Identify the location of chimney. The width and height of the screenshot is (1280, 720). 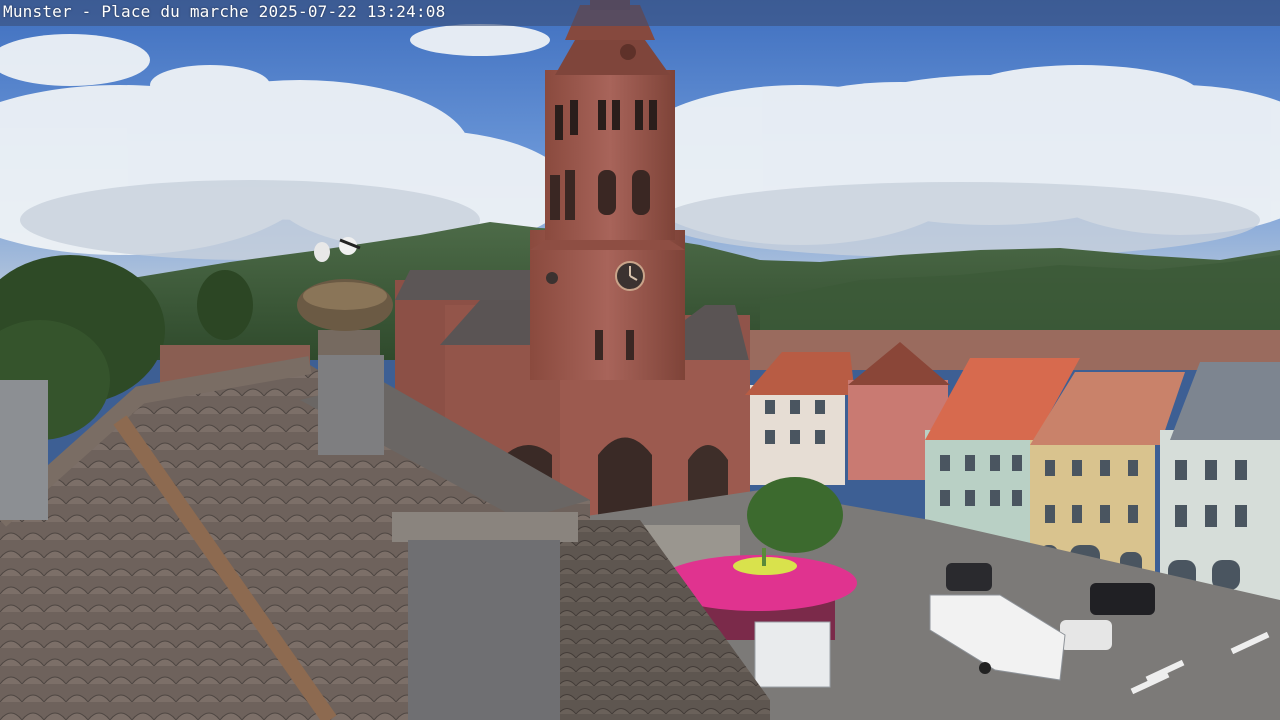
(485, 616).